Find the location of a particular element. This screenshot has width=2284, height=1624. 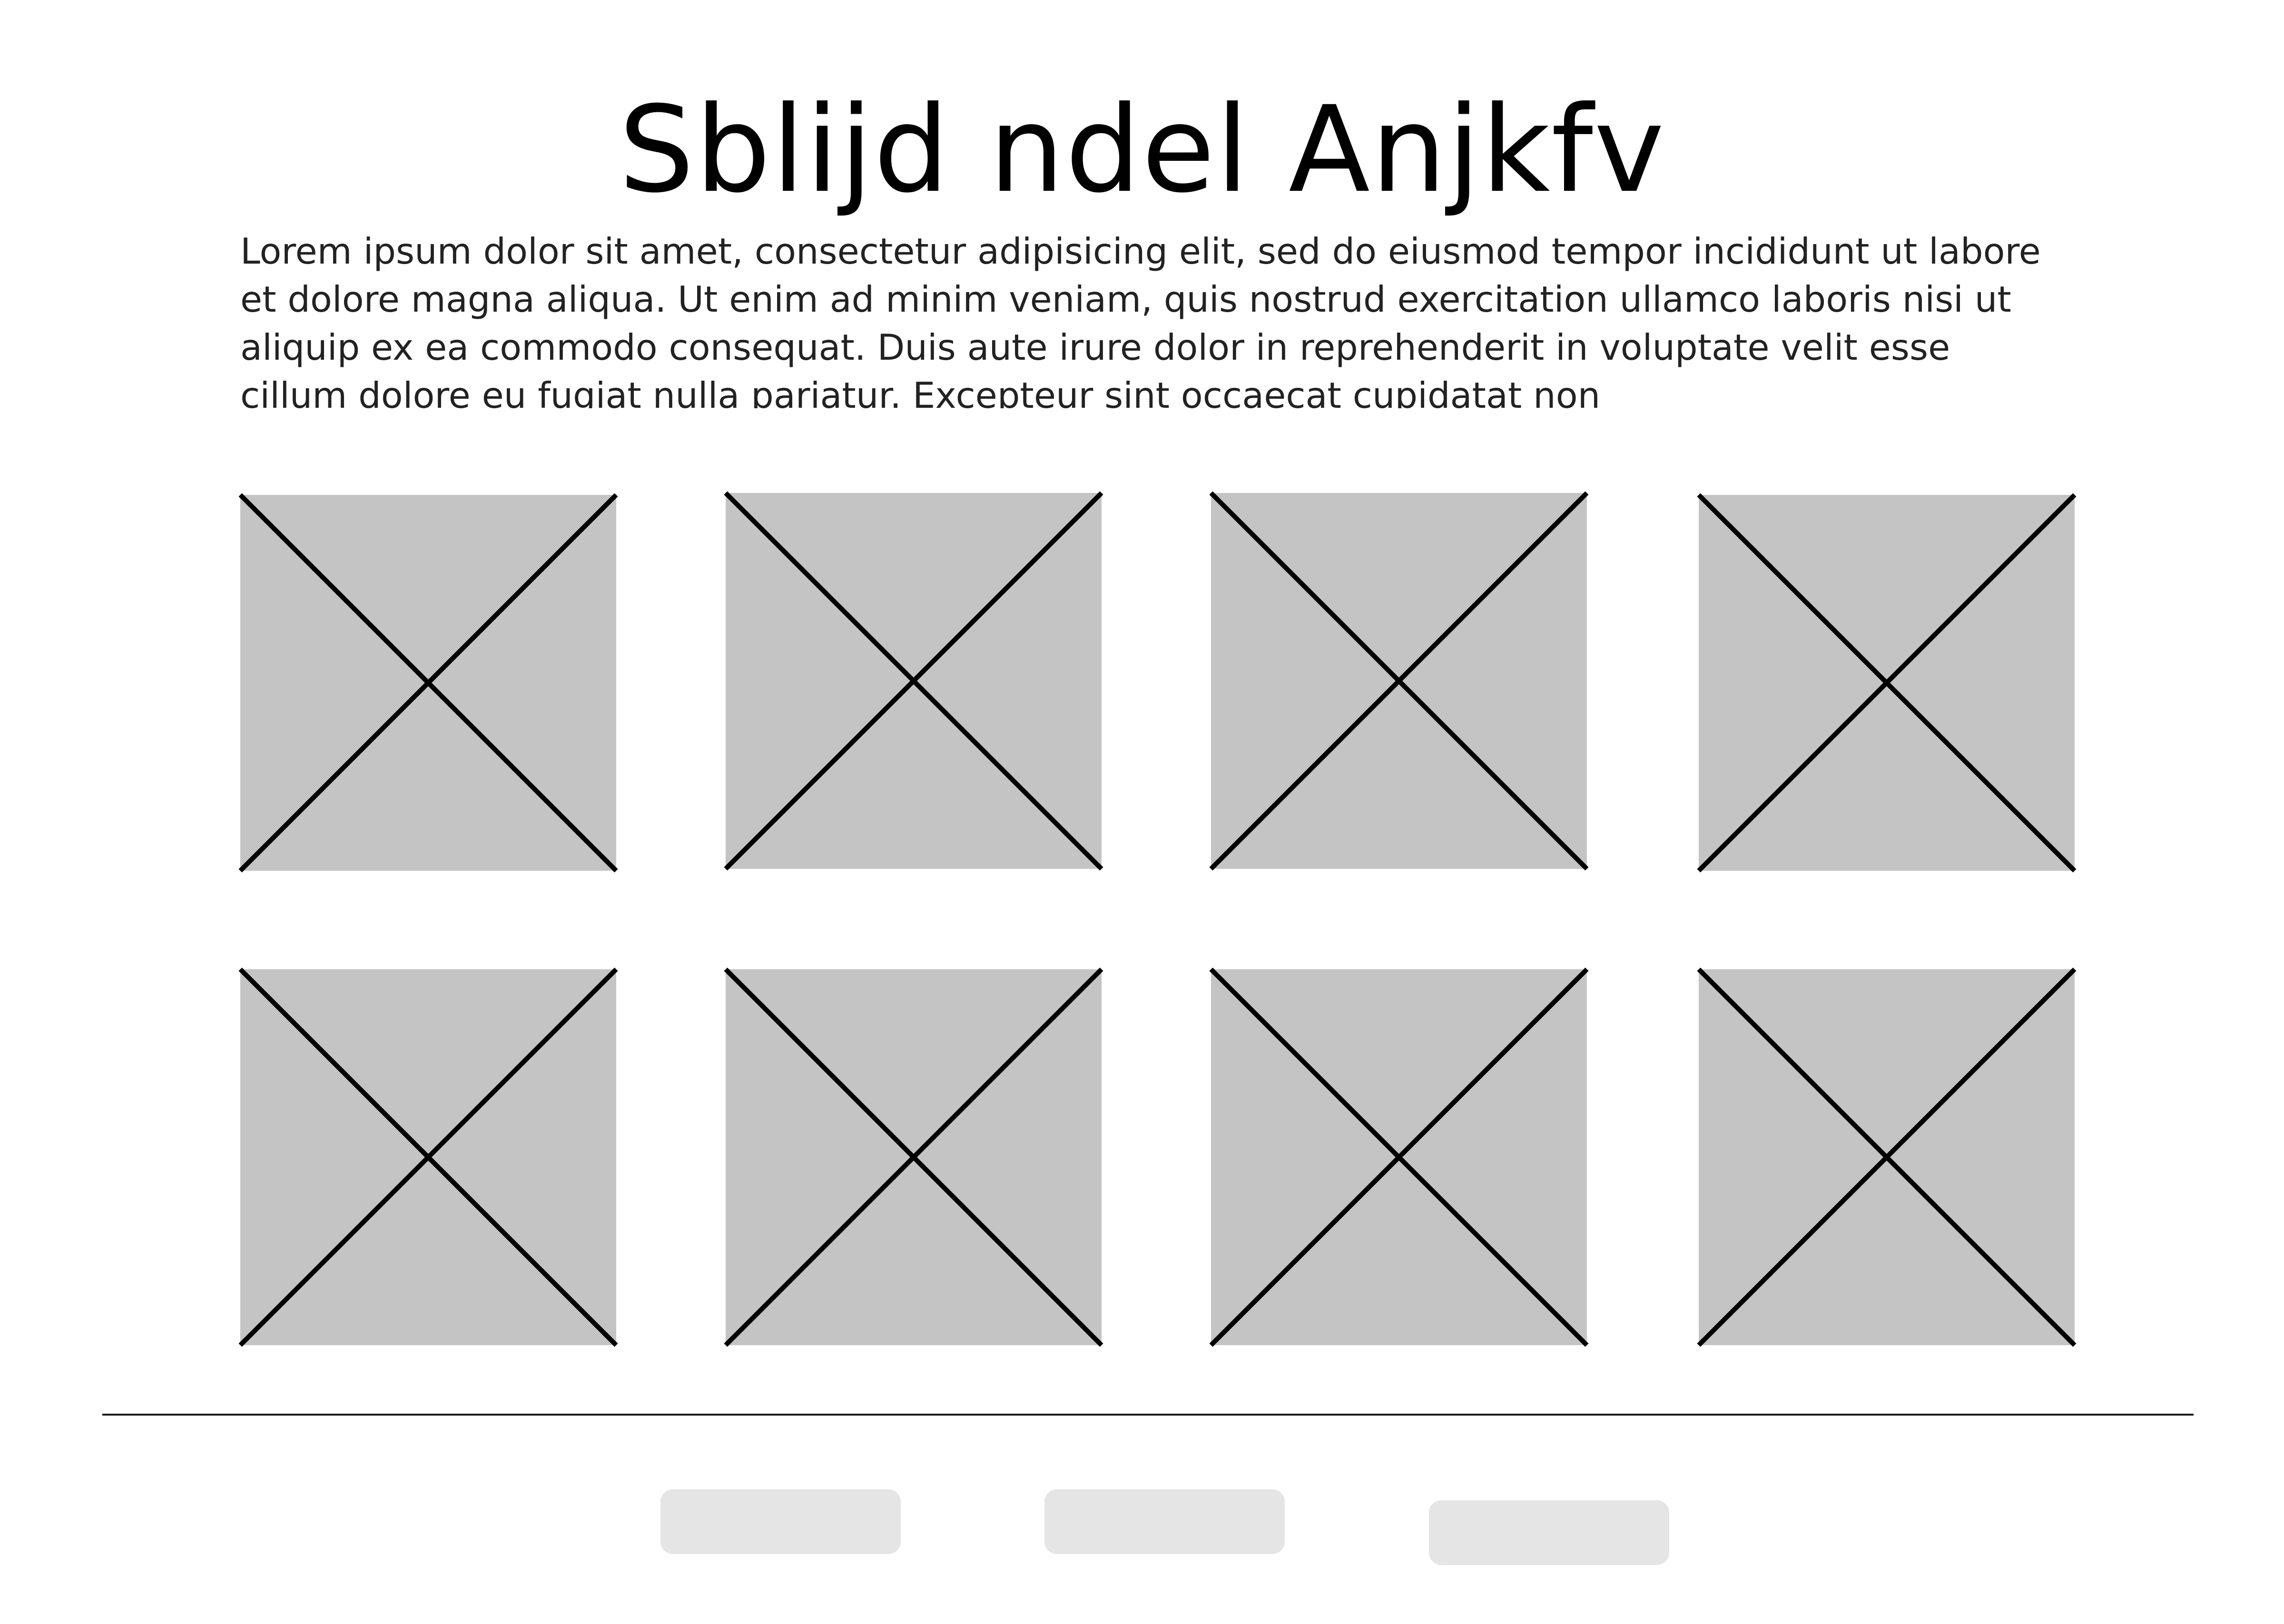

page-title: Sblijd ndel Anjkfv is located at coordinates (1142, 149).